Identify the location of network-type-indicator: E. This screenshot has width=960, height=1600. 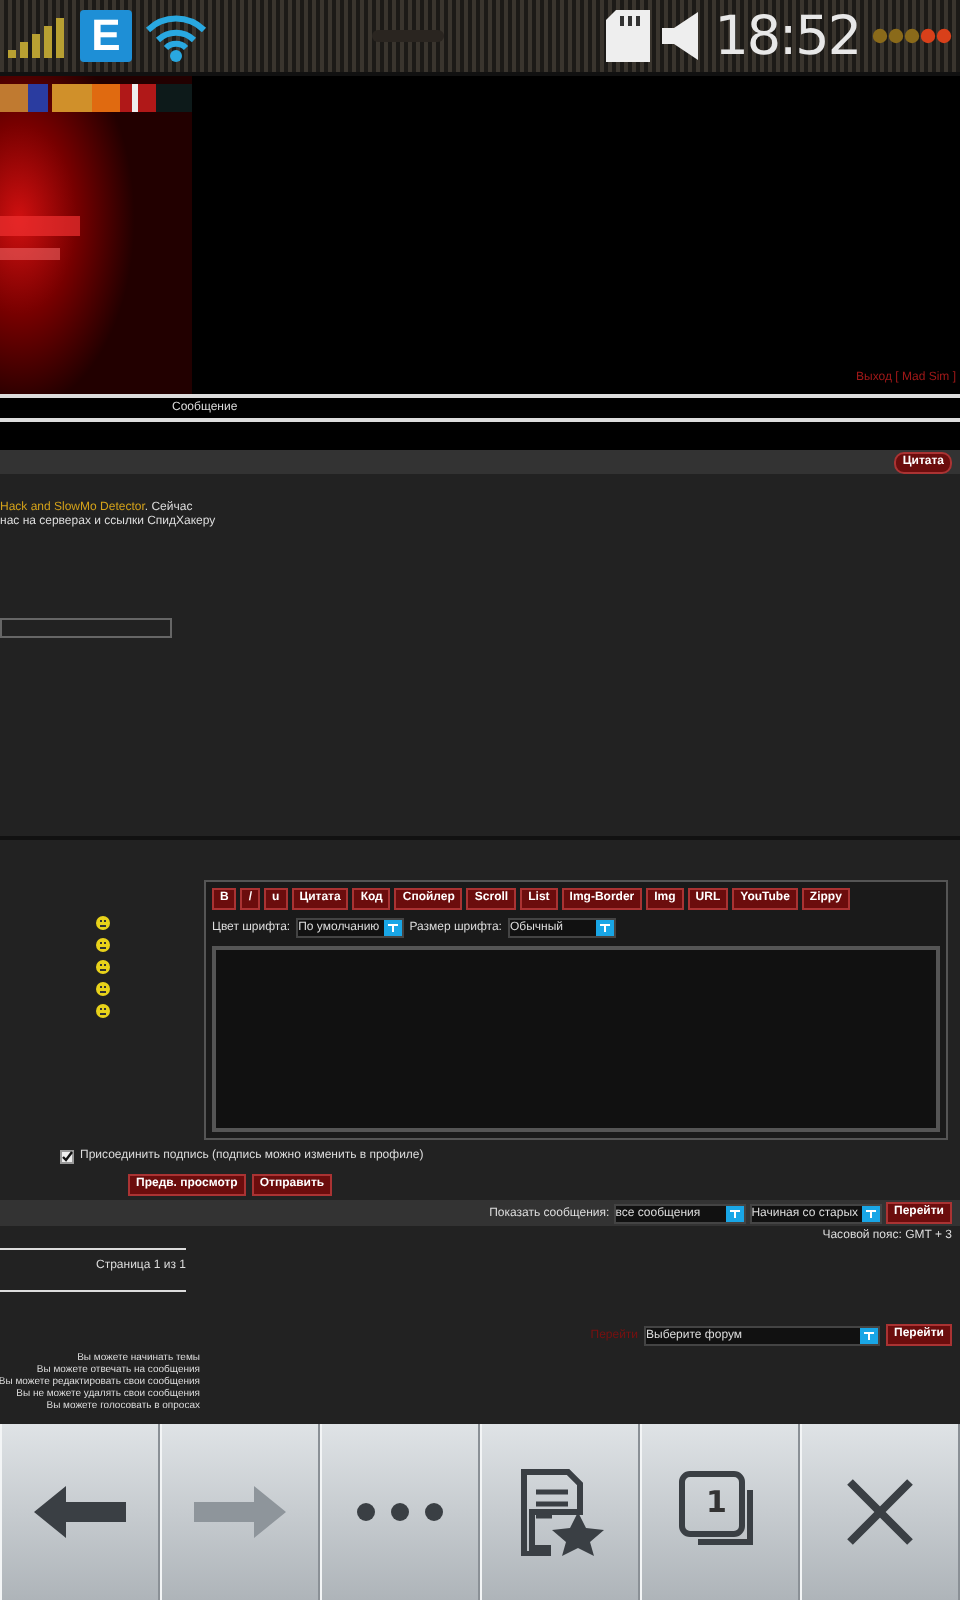
(106, 36).